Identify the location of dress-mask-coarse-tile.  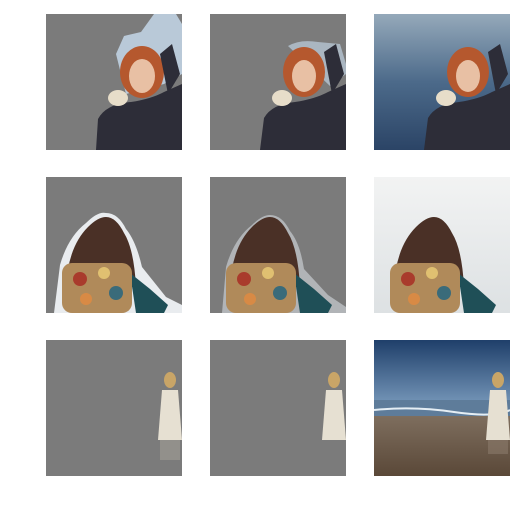
(114, 408).